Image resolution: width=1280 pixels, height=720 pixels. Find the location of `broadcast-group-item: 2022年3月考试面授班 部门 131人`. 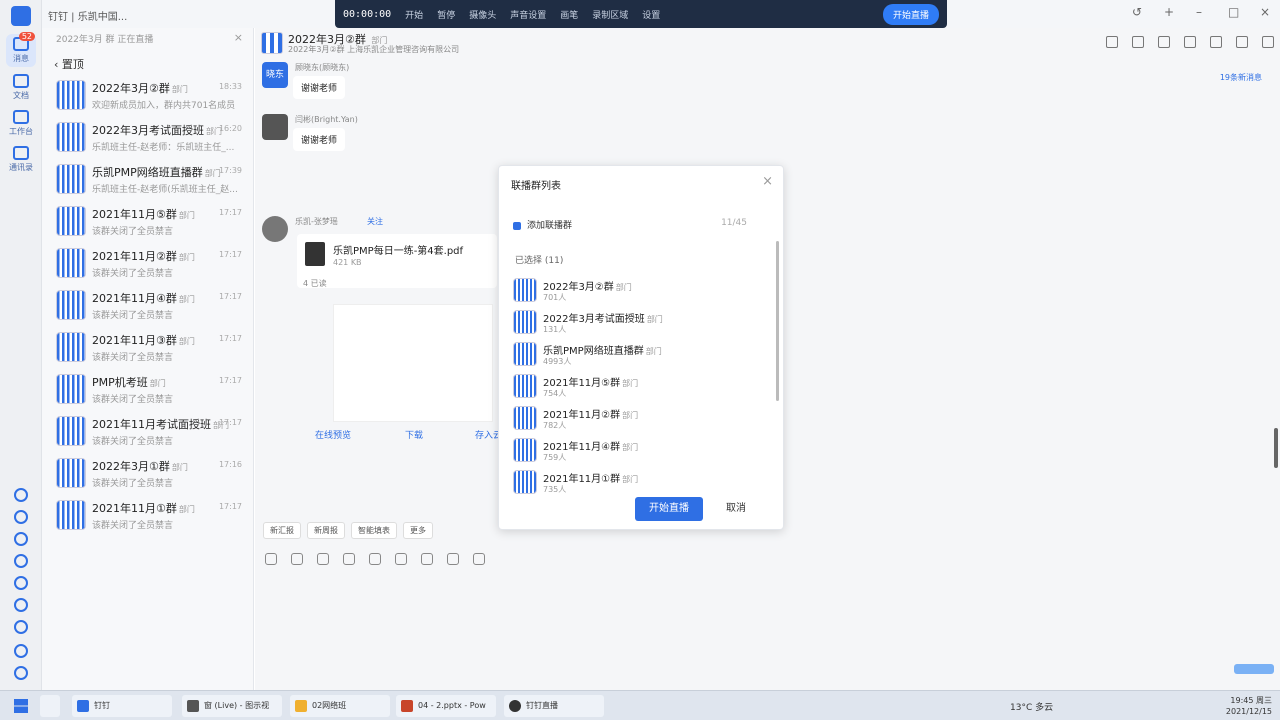

broadcast-group-item: 2022年3月考试面授班 部门 131人 is located at coordinates (638, 325).